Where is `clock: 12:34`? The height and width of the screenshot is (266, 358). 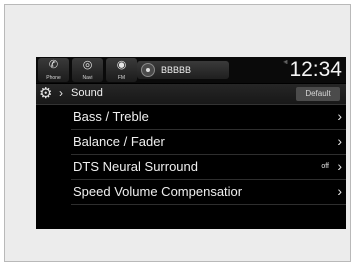 clock: 12:34 is located at coordinates (315, 69).